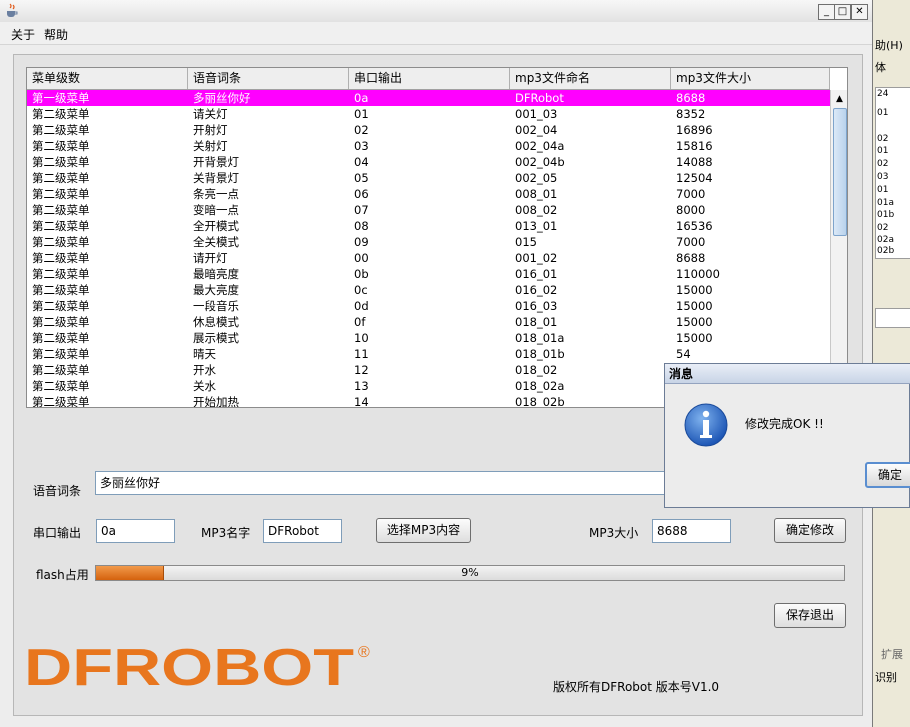  Describe the element at coordinates (361, 226) in the screenshot. I see `cell-serial-output: 08` at that location.